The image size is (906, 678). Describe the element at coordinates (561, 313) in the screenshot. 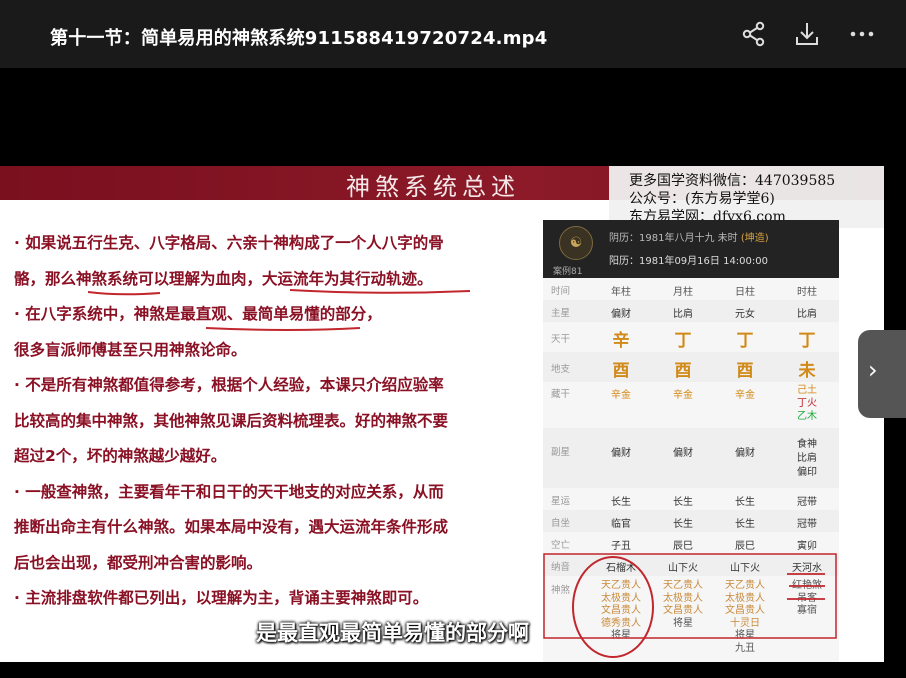

I see `row-label: 主星` at that location.